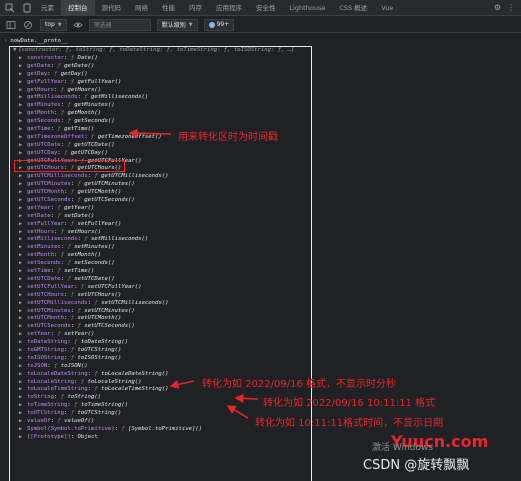 This screenshot has height=481, width=521. I want to click on activate-windows-watermark: 激活 Windows, so click(403, 448).